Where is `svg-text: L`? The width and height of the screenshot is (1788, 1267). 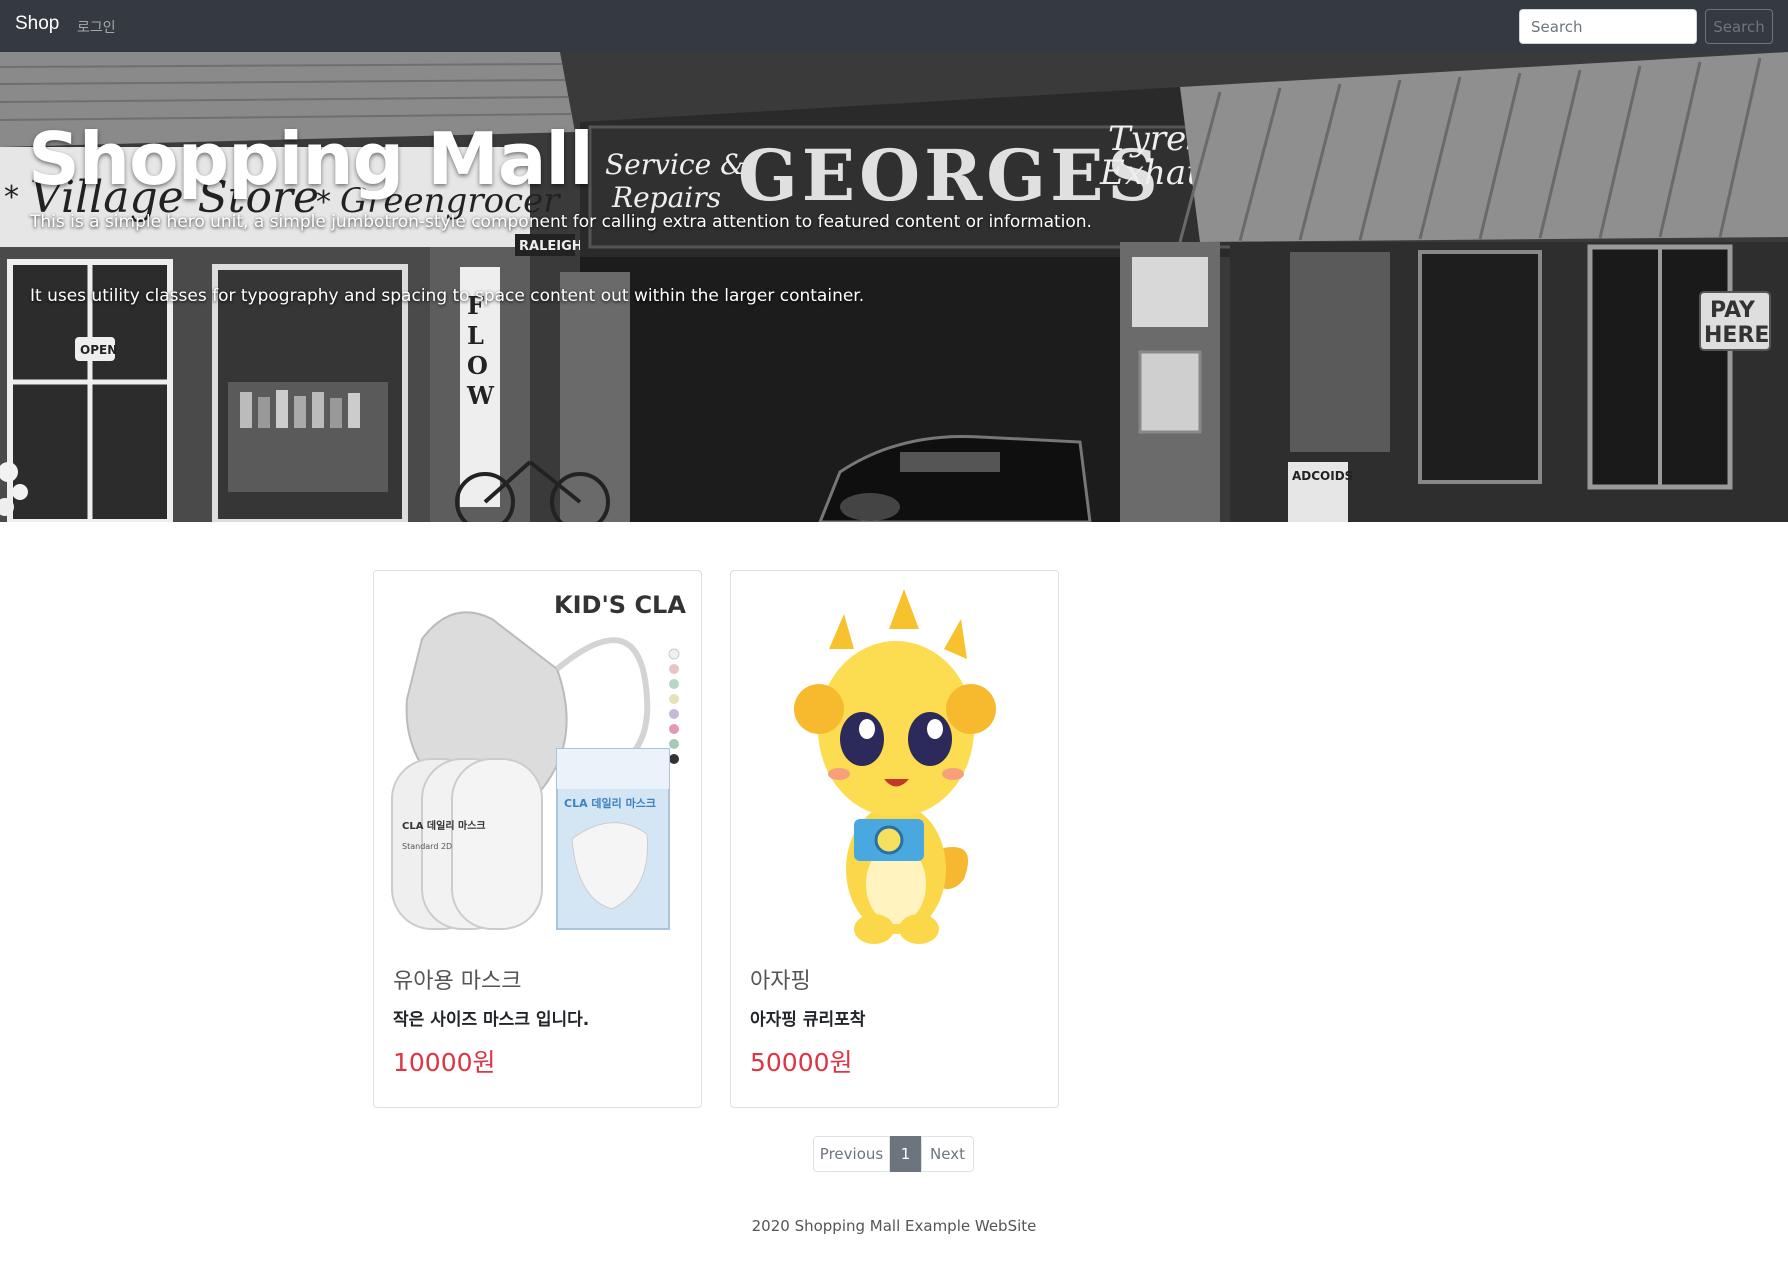
svg-text: L is located at coordinates (475, 335).